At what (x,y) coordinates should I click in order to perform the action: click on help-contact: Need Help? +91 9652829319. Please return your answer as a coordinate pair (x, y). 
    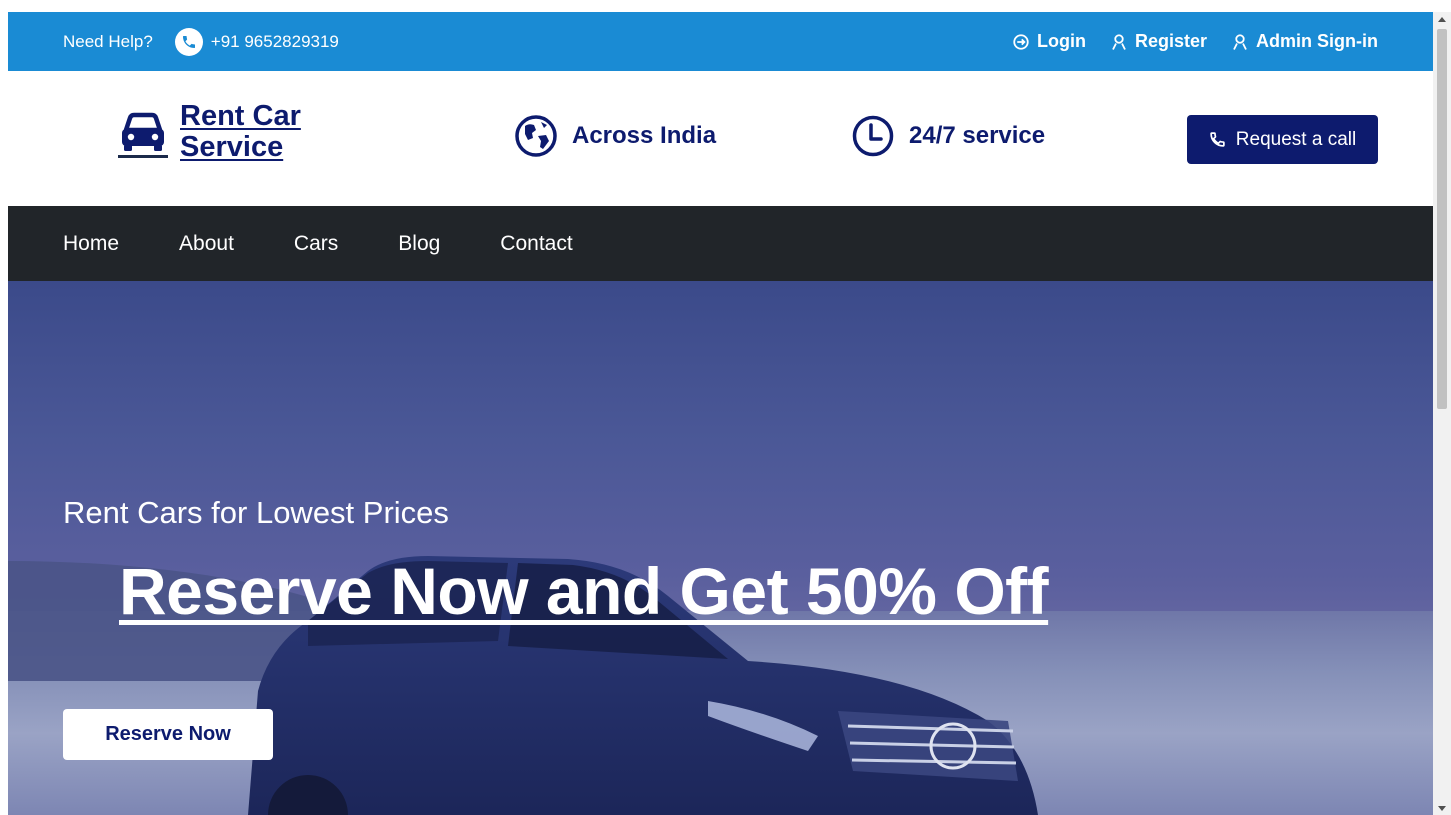
    Looking at the image, I should click on (201, 41).